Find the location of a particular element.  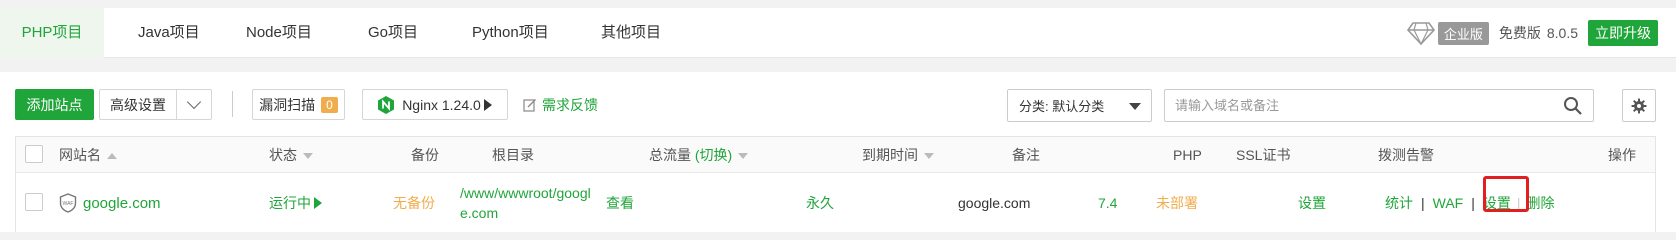

expiry-link: 永久 is located at coordinates (820, 203).